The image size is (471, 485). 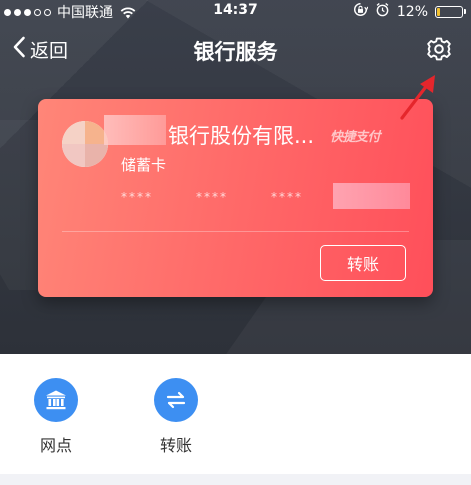 What do you see at coordinates (438, 11) in the screenshot?
I see `battery-fill` at bounding box center [438, 11].